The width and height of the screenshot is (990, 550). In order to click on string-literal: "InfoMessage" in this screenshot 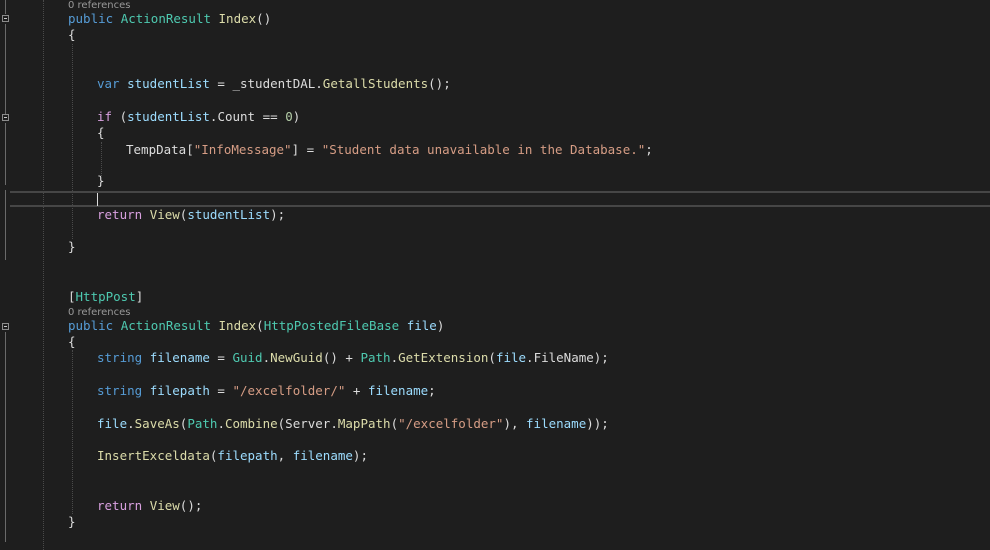, I will do `click(242, 149)`.